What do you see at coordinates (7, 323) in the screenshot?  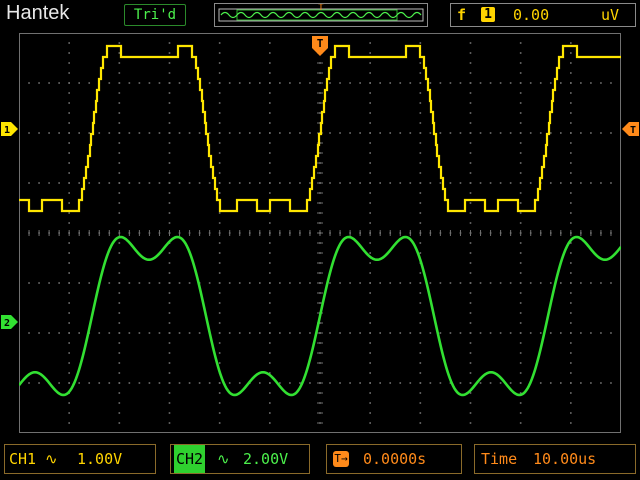 I see `svg-text: 2` at bounding box center [7, 323].